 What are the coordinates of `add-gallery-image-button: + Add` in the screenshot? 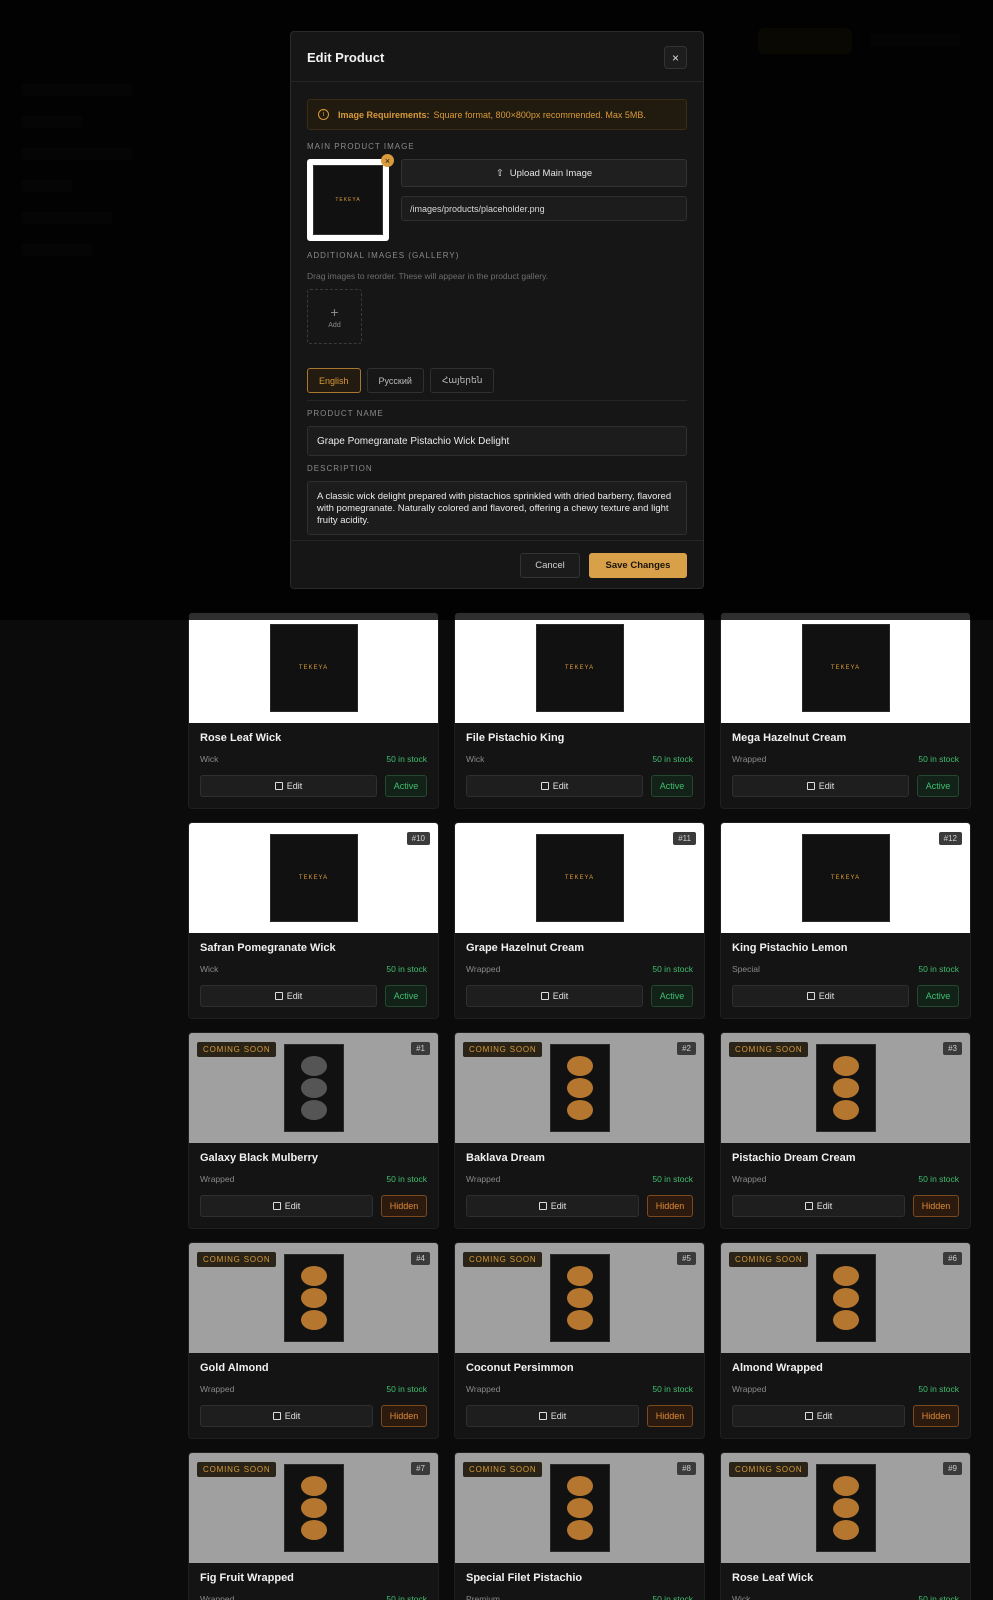 It's located at (334, 316).